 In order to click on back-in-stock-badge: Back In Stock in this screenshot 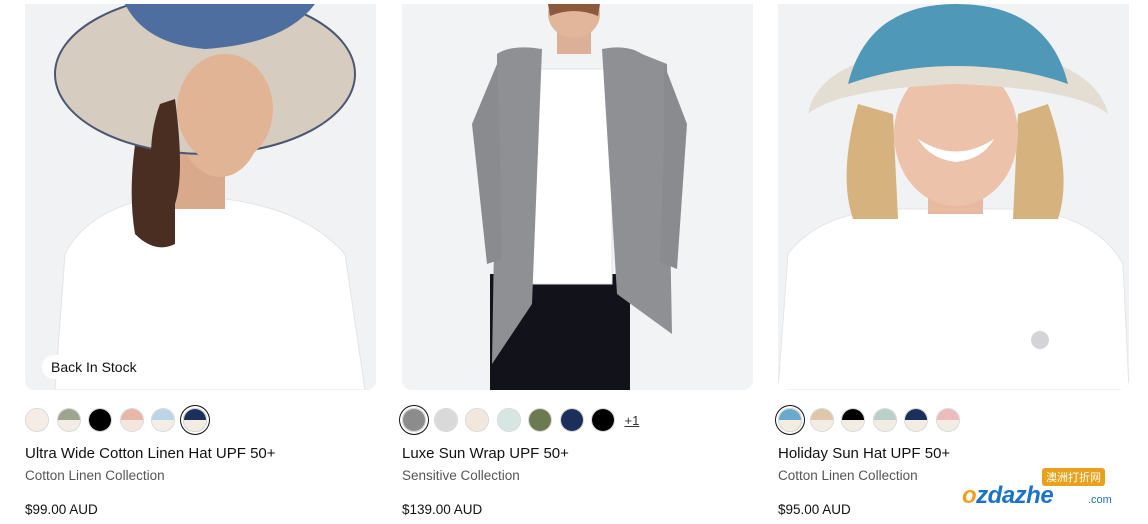, I will do `click(94, 367)`.